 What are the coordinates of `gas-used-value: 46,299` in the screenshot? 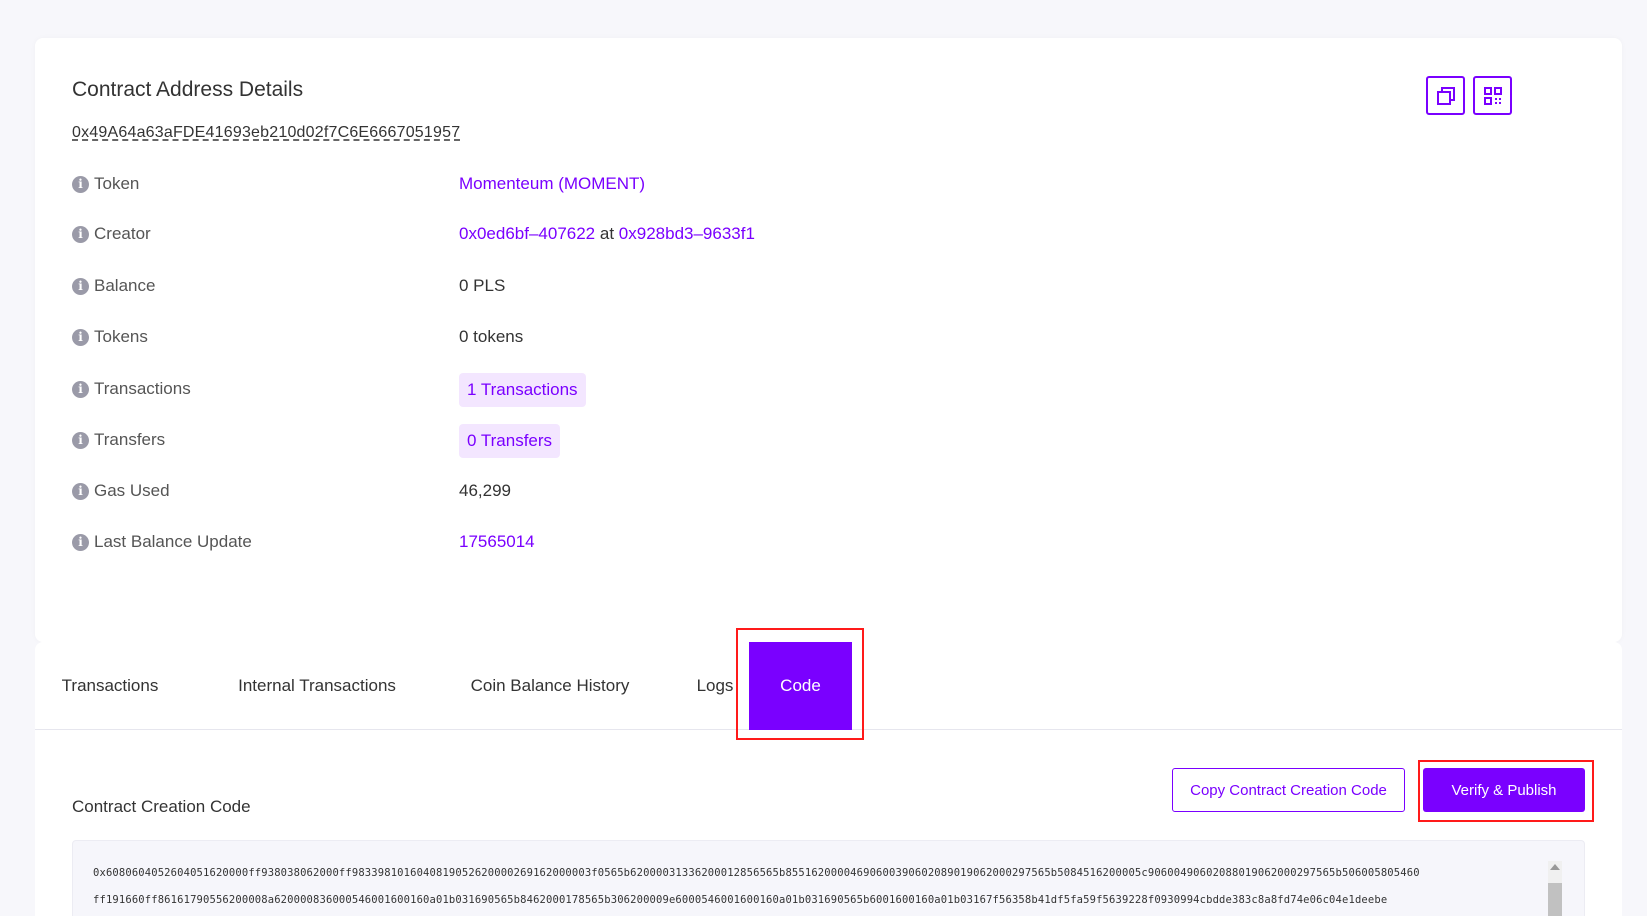 It's located at (485, 490).